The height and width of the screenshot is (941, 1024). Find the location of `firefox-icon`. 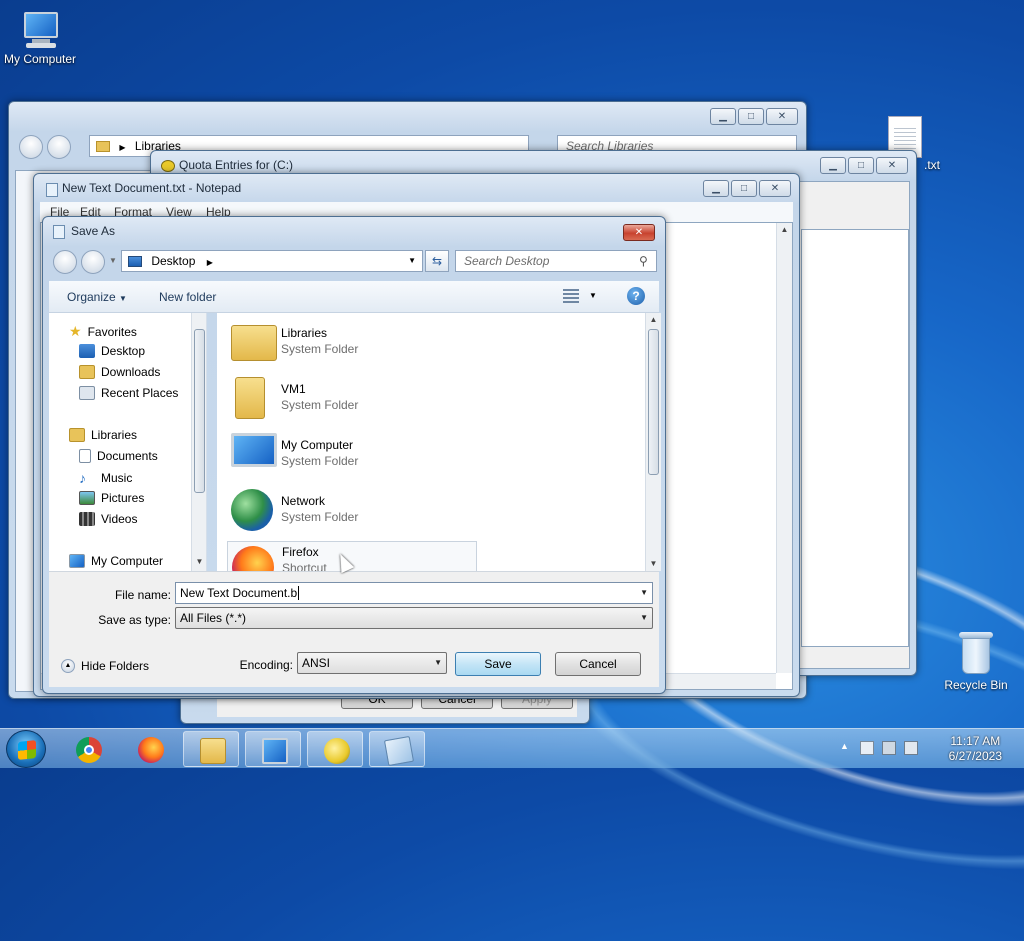

firefox-icon is located at coordinates (151, 750).